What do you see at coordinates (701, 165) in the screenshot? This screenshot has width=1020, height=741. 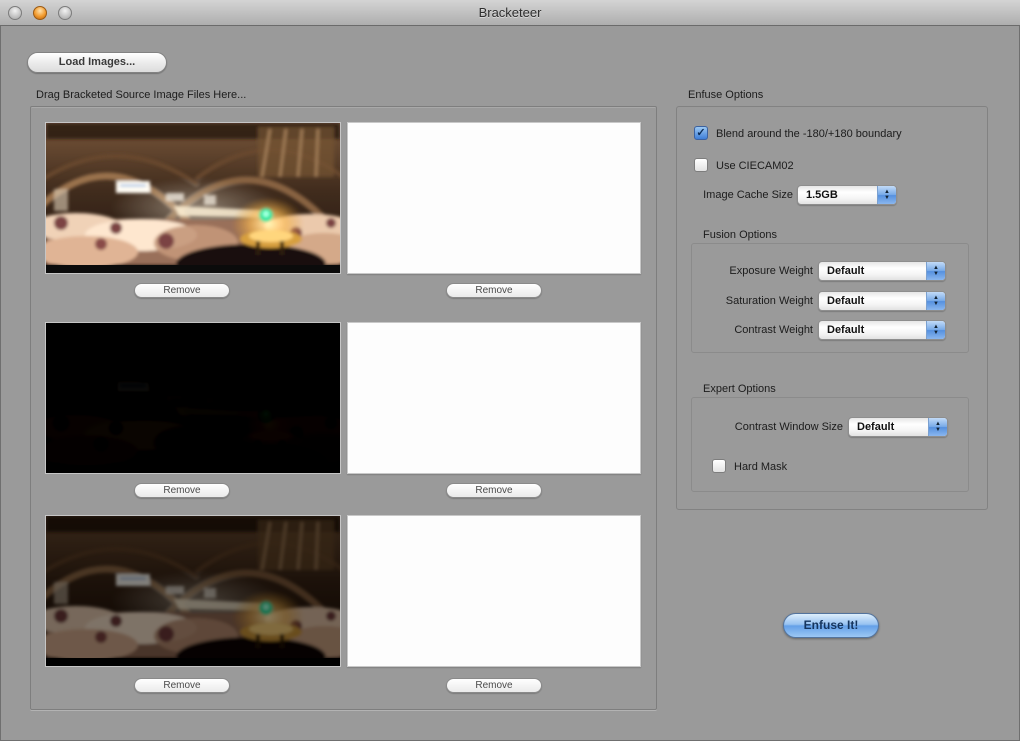 I see `ciecam-checkbox: ✓` at bounding box center [701, 165].